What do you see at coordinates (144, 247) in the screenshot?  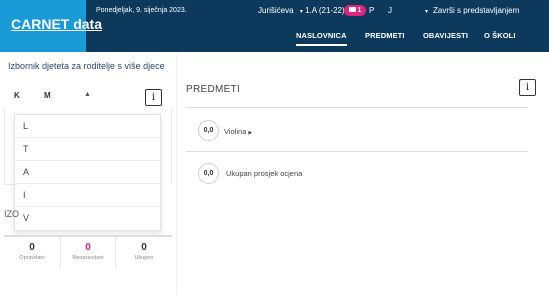 I see `total-count: 0` at bounding box center [144, 247].